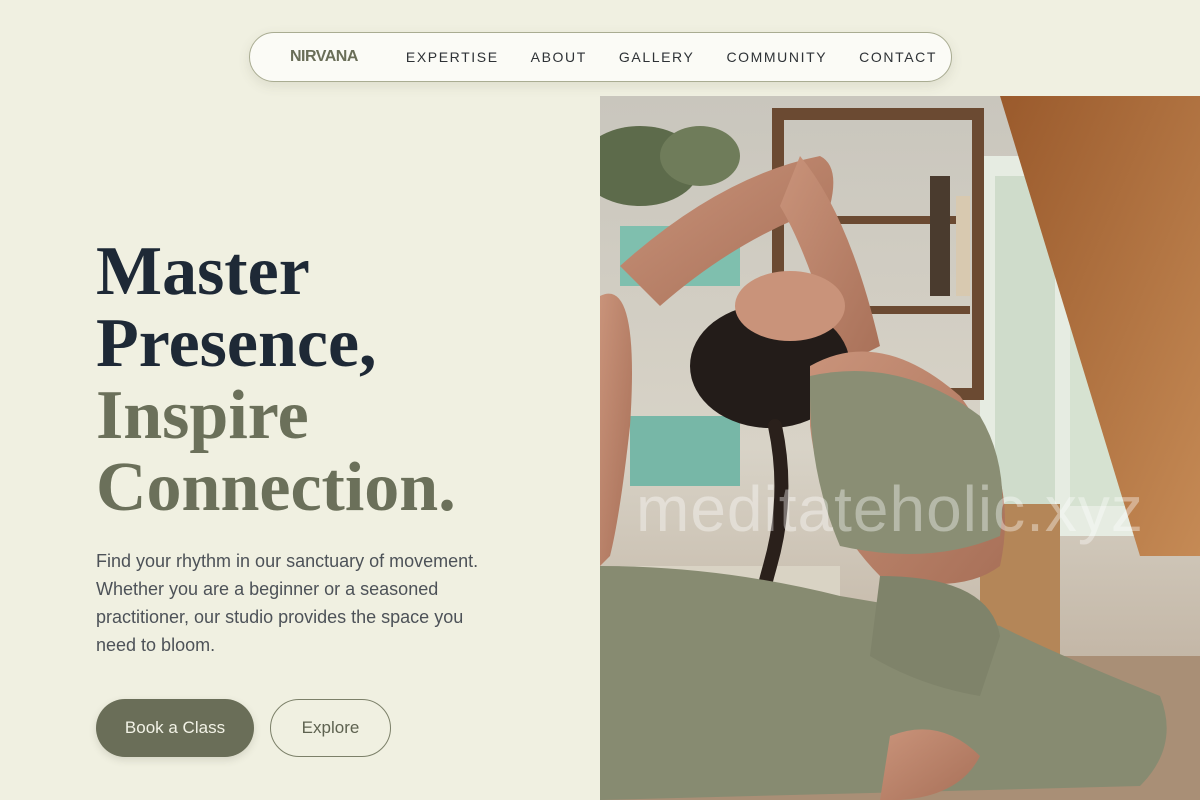 This screenshot has height=800, width=1200. I want to click on nav-link-expertise: EXPERTISE, so click(452, 57).